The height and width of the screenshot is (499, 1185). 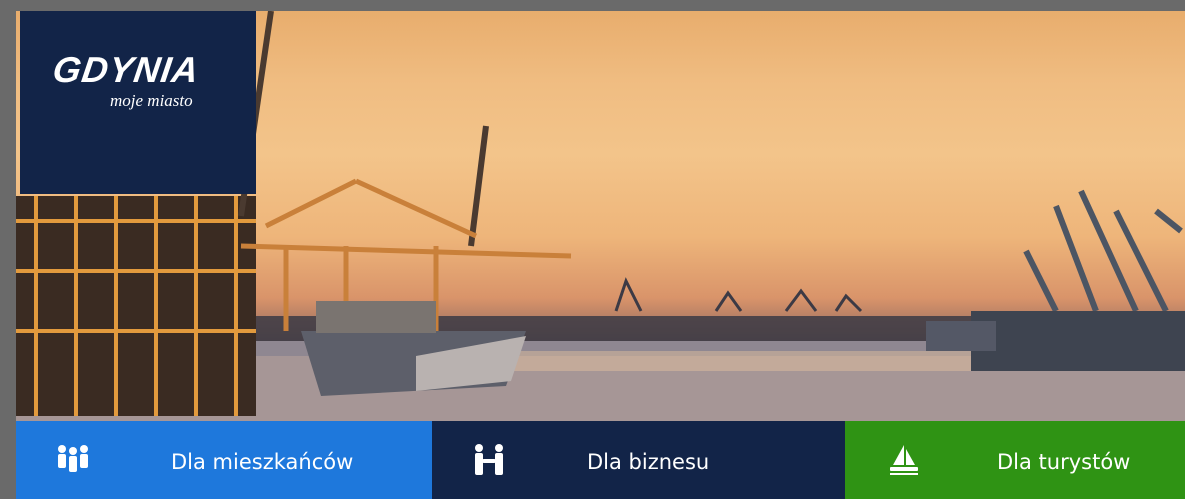 I want to click on nav-tourists: Dla turystów, so click(x=1015, y=460).